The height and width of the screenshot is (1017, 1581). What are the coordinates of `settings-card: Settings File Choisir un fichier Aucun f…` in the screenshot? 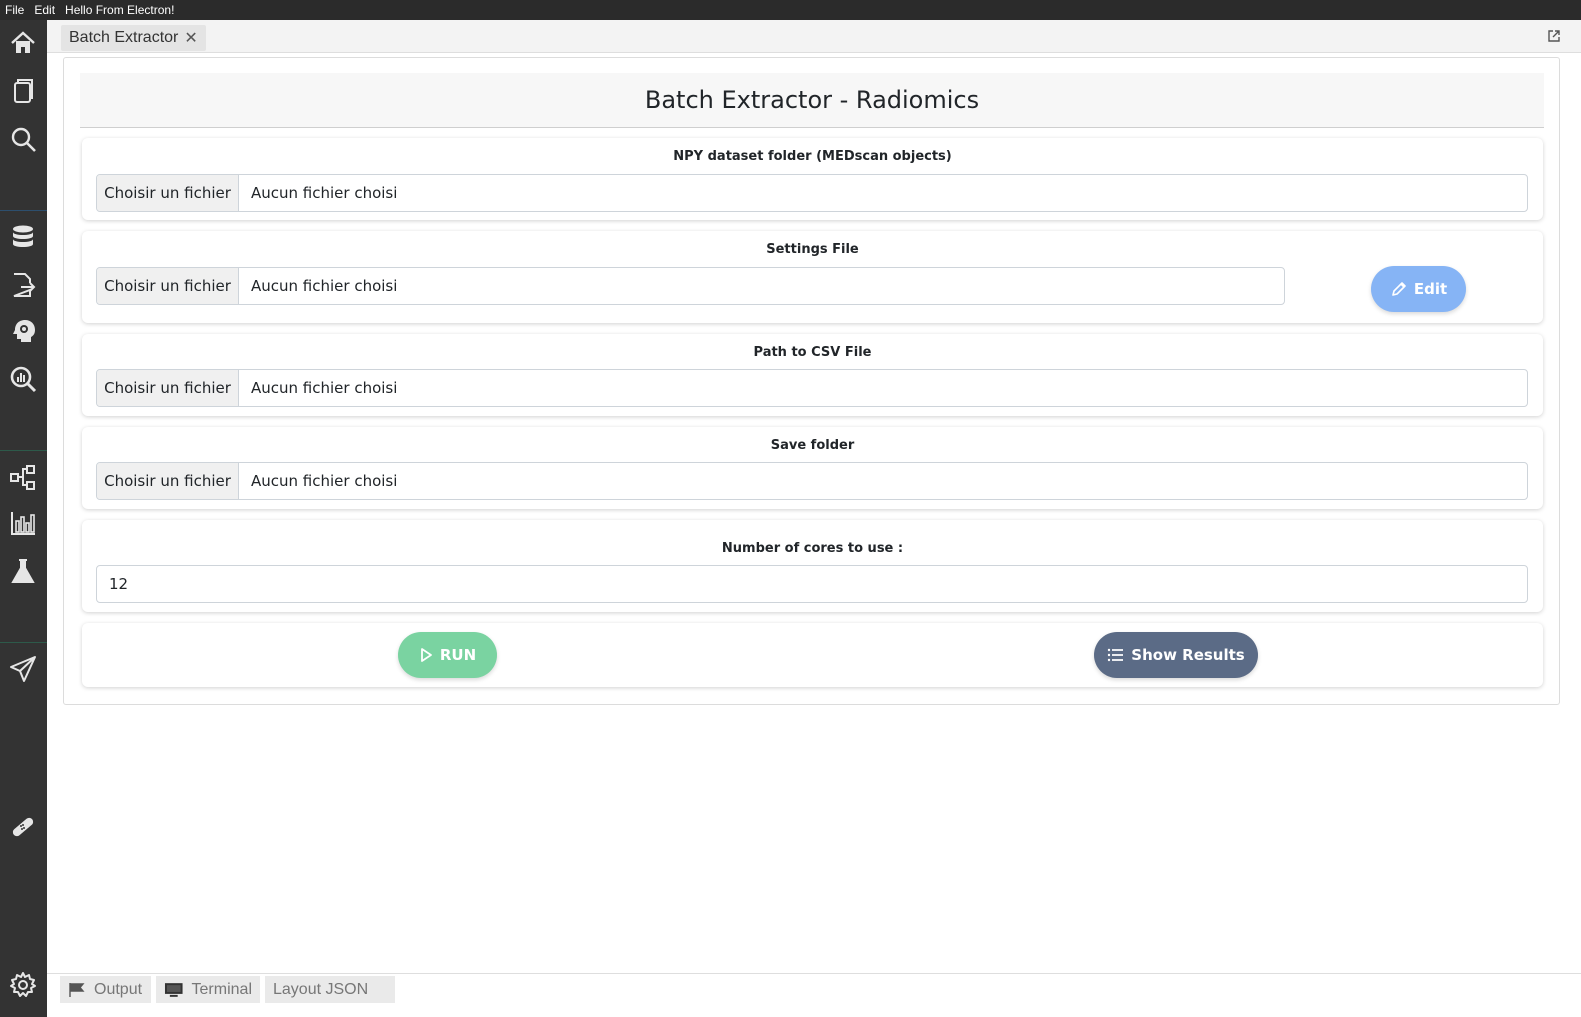 It's located at (812, 277).